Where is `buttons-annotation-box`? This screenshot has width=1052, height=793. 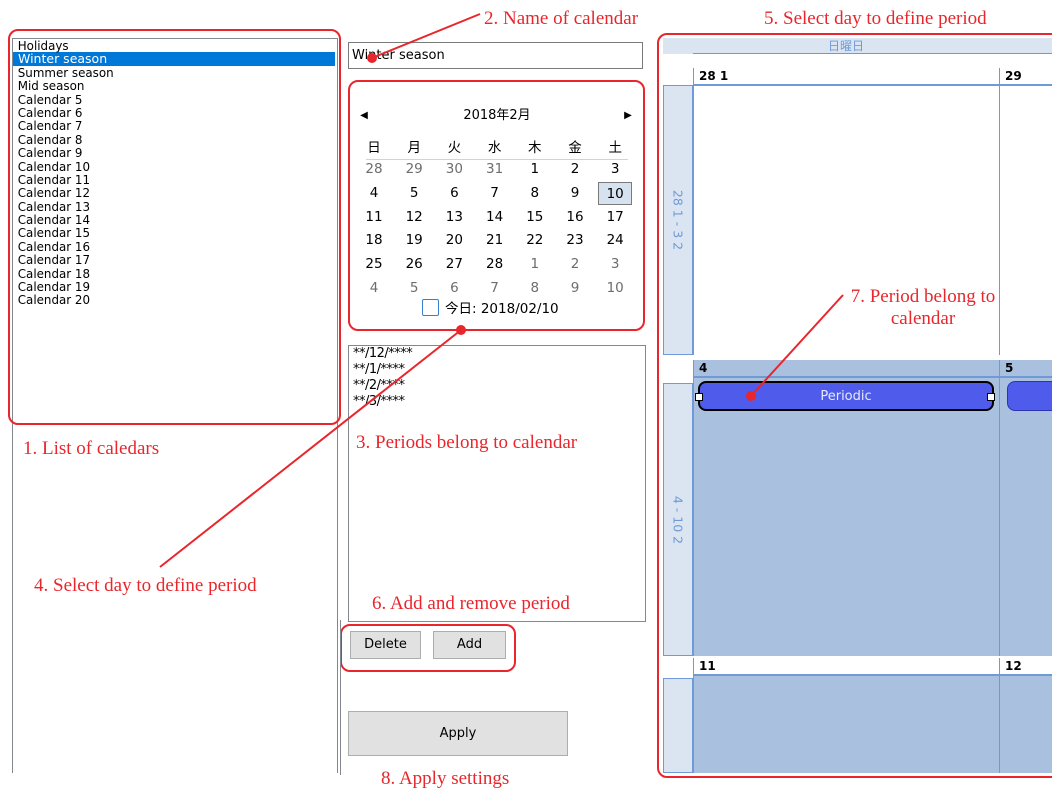
buttons-annotation-box is located at coordinates (428, 648).